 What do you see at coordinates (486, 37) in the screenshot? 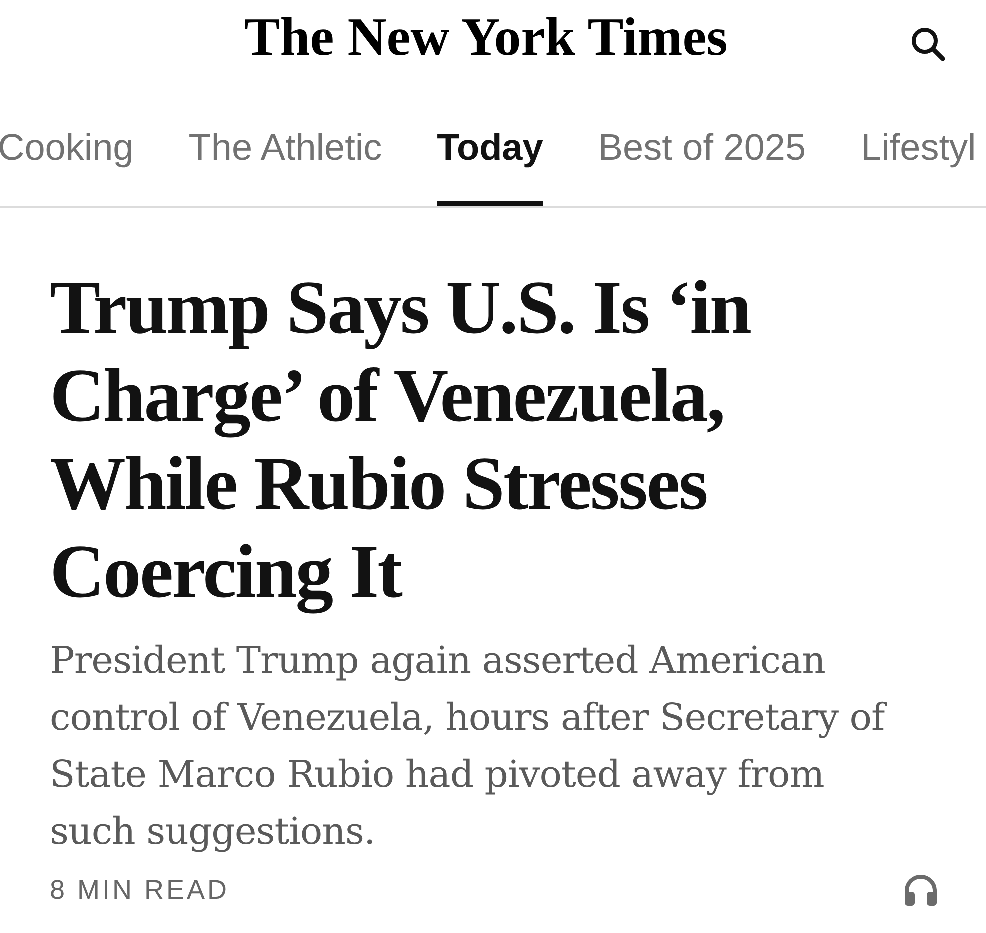
I see `masthead-logo: The New York Times` at bounding box center [486, 37].